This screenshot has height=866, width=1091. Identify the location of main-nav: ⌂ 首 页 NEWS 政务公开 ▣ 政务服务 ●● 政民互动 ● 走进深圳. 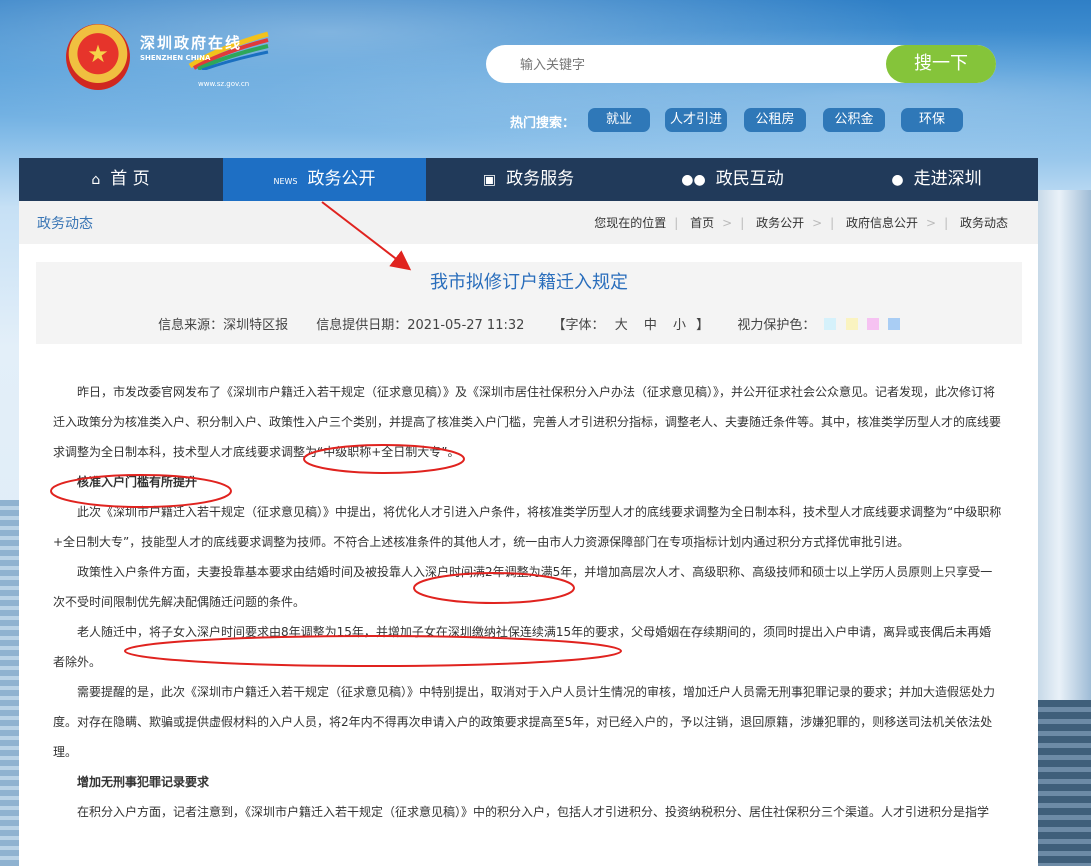
(528, 179).